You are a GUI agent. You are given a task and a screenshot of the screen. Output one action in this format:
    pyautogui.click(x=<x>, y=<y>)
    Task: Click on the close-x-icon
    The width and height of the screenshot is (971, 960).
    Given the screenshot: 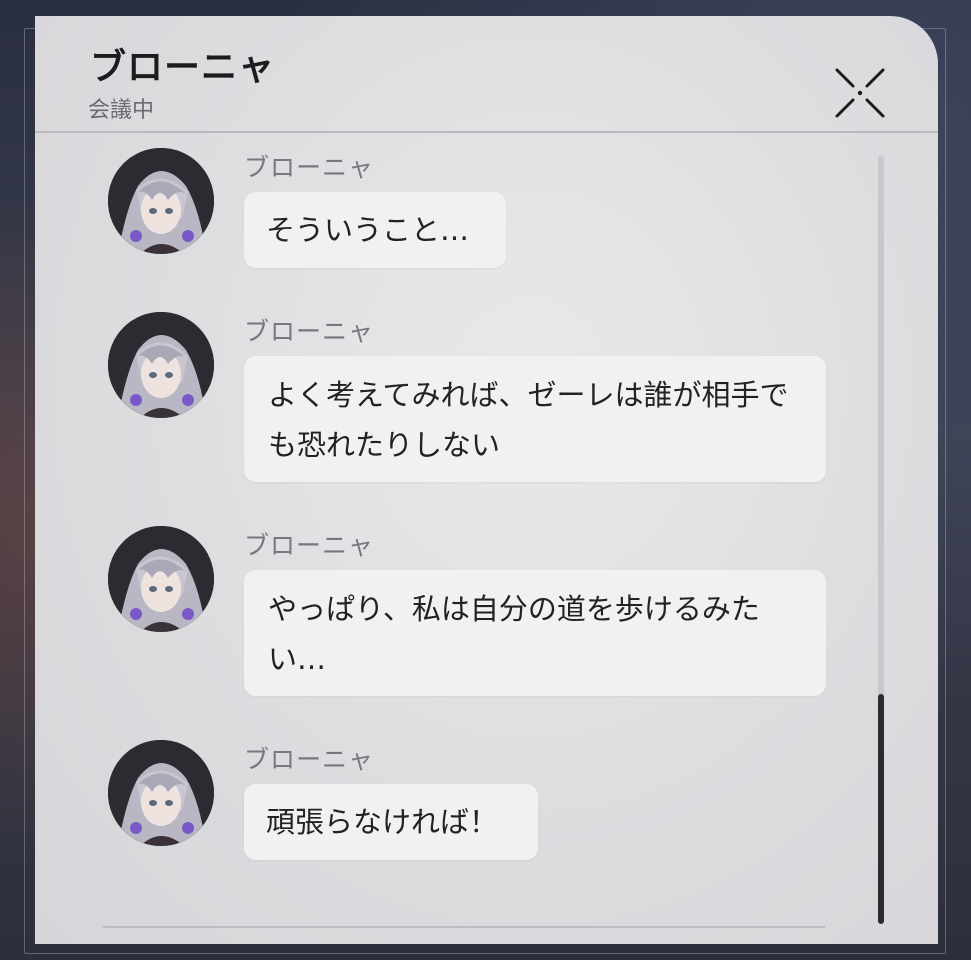 What is the action you would take?
    pyautogui.click(x=860, y=93)
    